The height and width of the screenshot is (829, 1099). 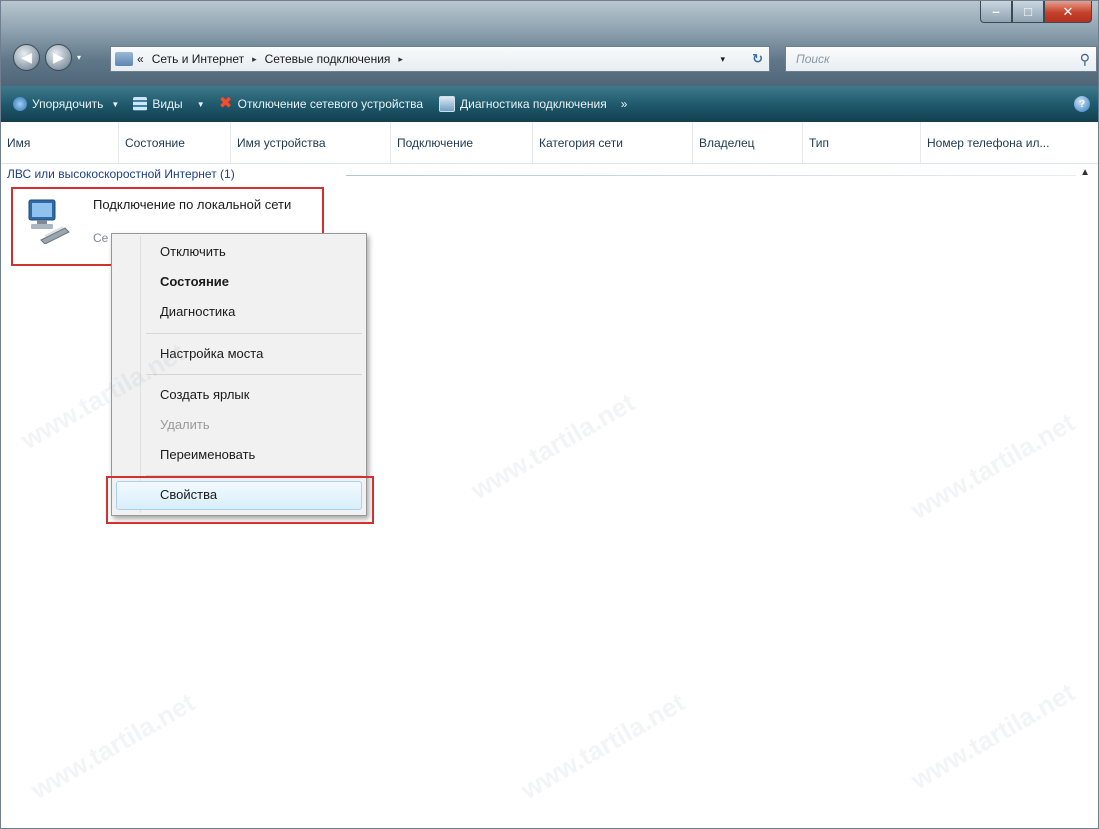 What do you see at coordinates (311, 142) in the screenshot?
I see `column-device-name: Имя устройства` at bounding box center [311, 142].